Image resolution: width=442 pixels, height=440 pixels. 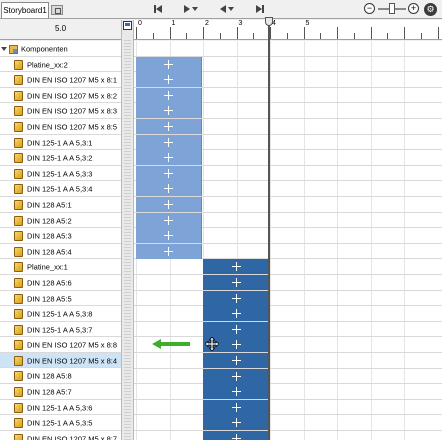 What do you see at coordinates (57, 10) in the screenshot?
I see `new-storyboard-tab-icon` at bounding box center [57, 10].